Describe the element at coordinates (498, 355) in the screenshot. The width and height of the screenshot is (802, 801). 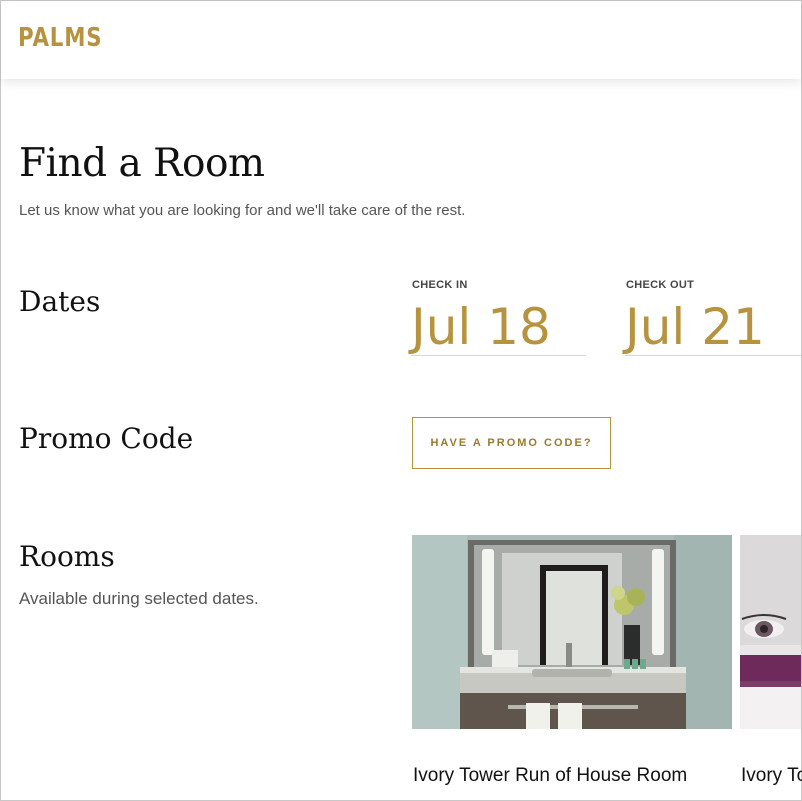
I see `check-in-underline` at that location.